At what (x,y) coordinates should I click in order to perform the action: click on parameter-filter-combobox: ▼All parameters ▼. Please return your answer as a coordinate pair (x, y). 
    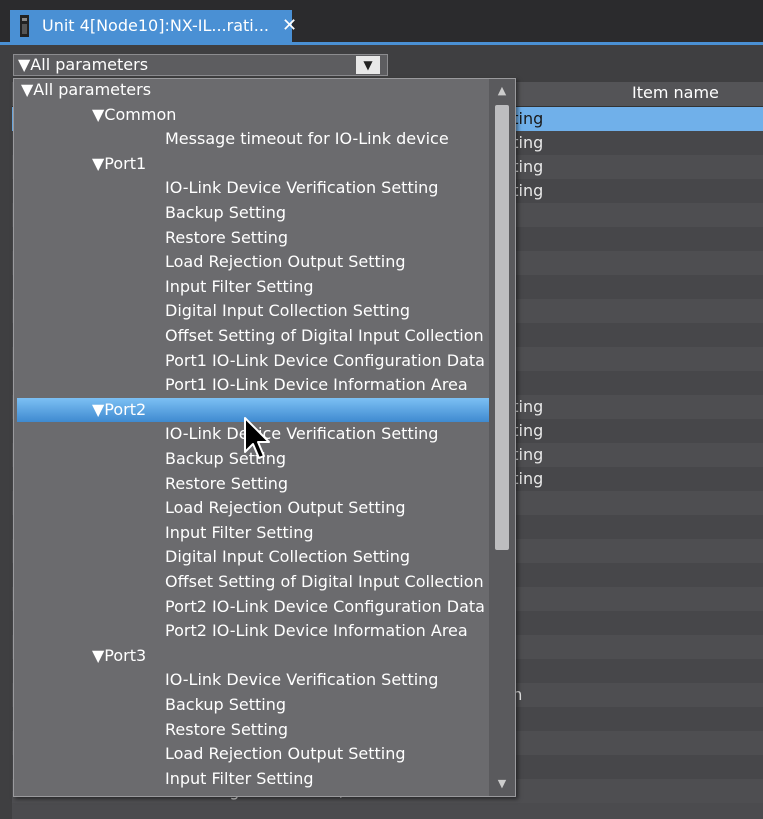
    Looking at the image, I should click on (200, 65).